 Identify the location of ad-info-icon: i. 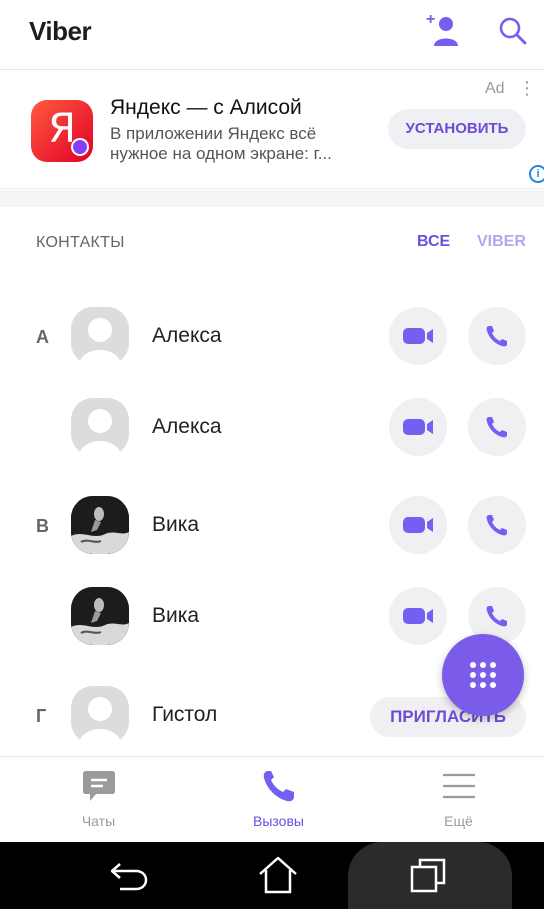
(536, 174).